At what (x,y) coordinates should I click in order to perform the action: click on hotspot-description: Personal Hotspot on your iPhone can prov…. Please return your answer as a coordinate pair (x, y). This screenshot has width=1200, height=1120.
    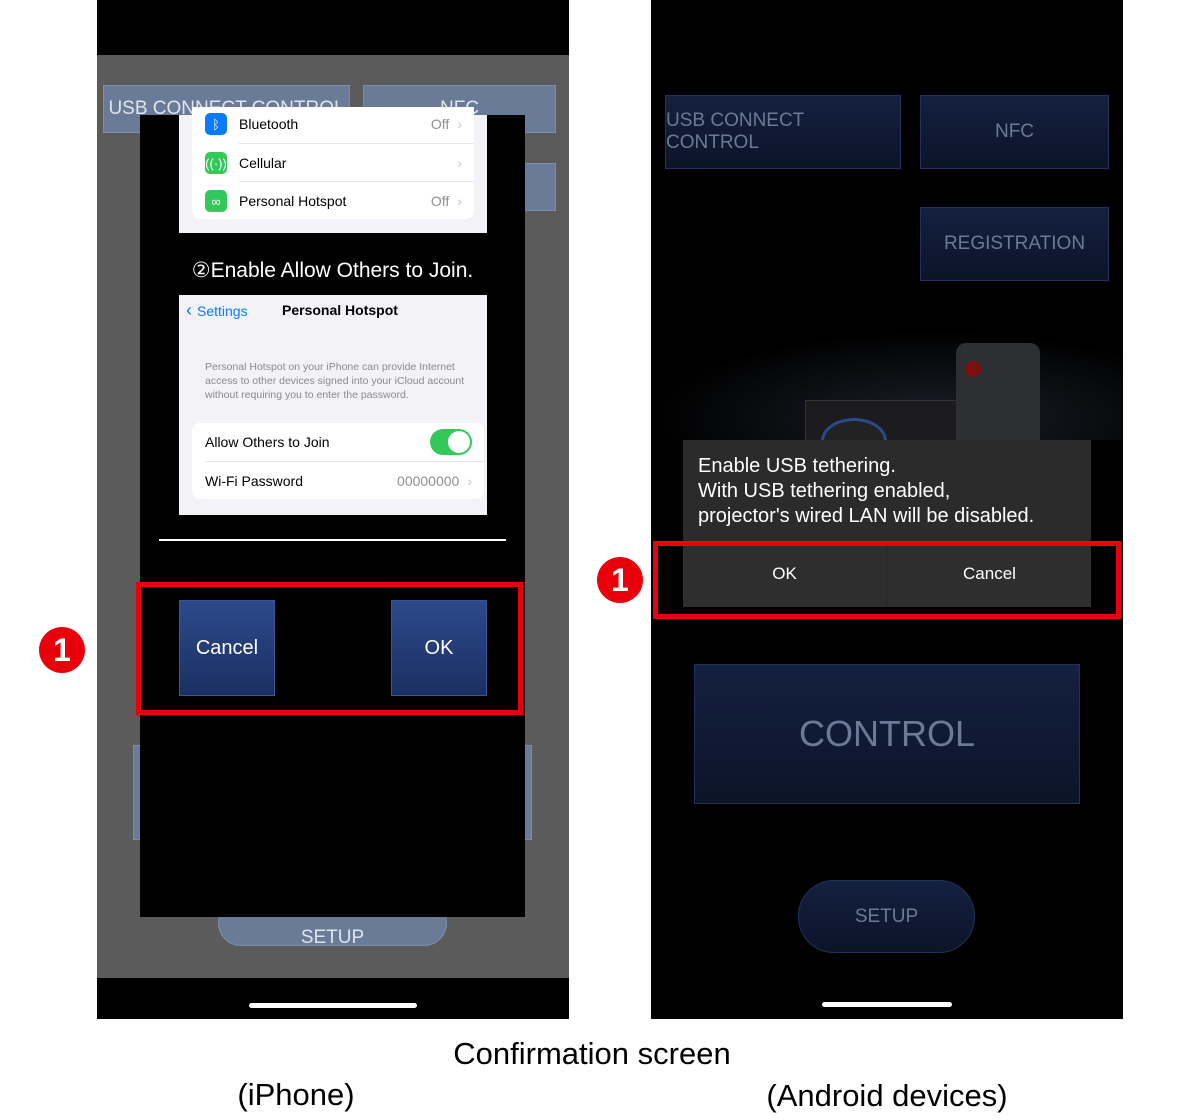
    Looking at the image, I should click on (335, 381).